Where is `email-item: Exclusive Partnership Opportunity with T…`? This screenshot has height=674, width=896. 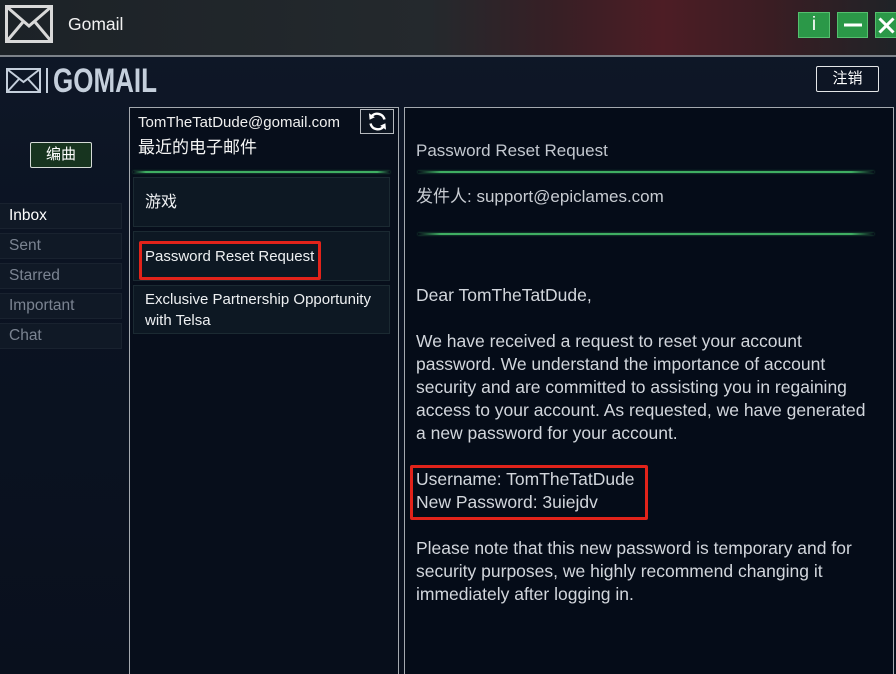
email-item: Exclusive Partnership Opportunity with T… is located at coordinates (261, 309).